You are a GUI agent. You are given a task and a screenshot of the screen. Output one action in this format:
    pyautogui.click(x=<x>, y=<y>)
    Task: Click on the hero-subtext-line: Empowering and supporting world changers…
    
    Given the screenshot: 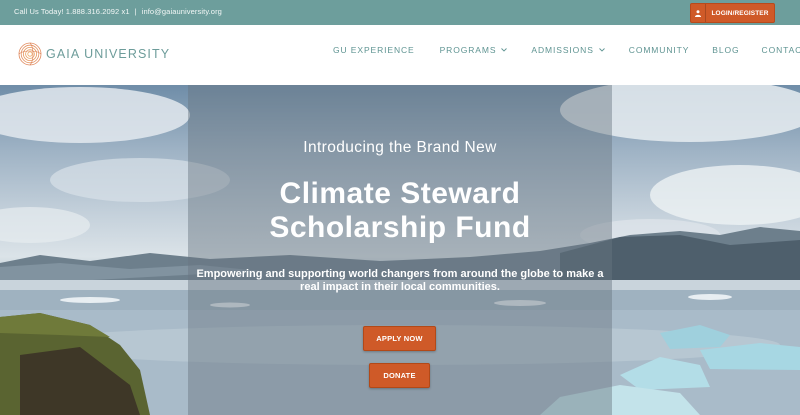 What is the action you would take?
    pyautogui.click(x=400, y=274)
    